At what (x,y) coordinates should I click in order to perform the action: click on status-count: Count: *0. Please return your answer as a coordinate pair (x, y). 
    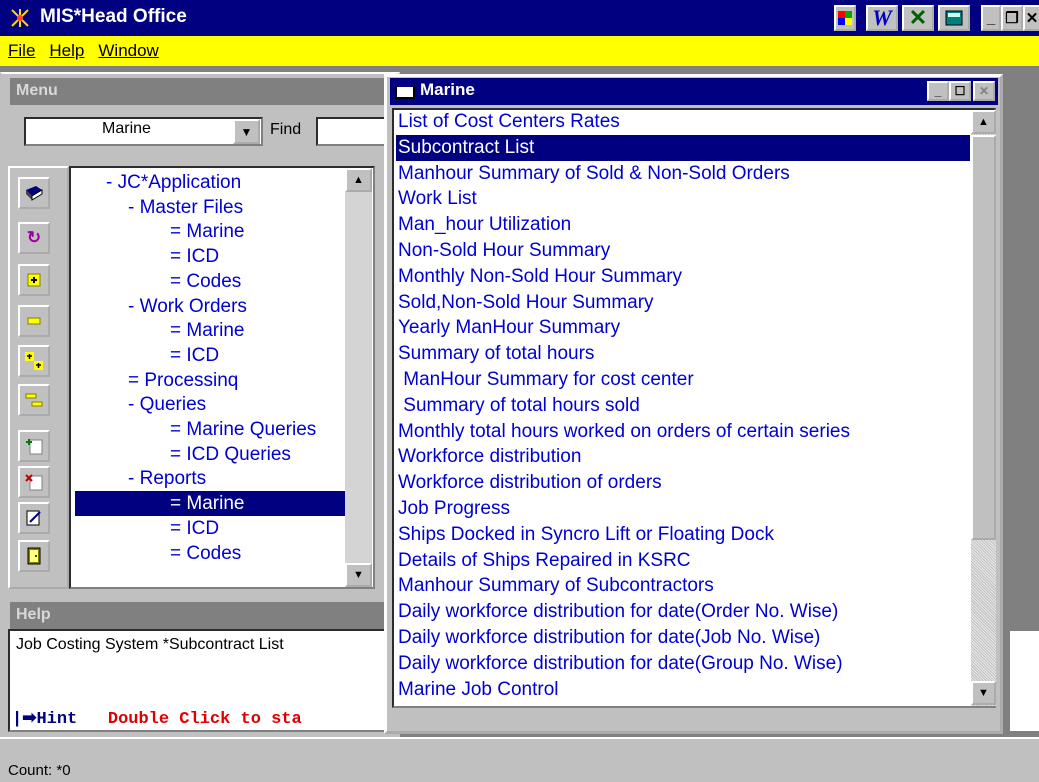
    Looking at the image, I should click on (39, 770).